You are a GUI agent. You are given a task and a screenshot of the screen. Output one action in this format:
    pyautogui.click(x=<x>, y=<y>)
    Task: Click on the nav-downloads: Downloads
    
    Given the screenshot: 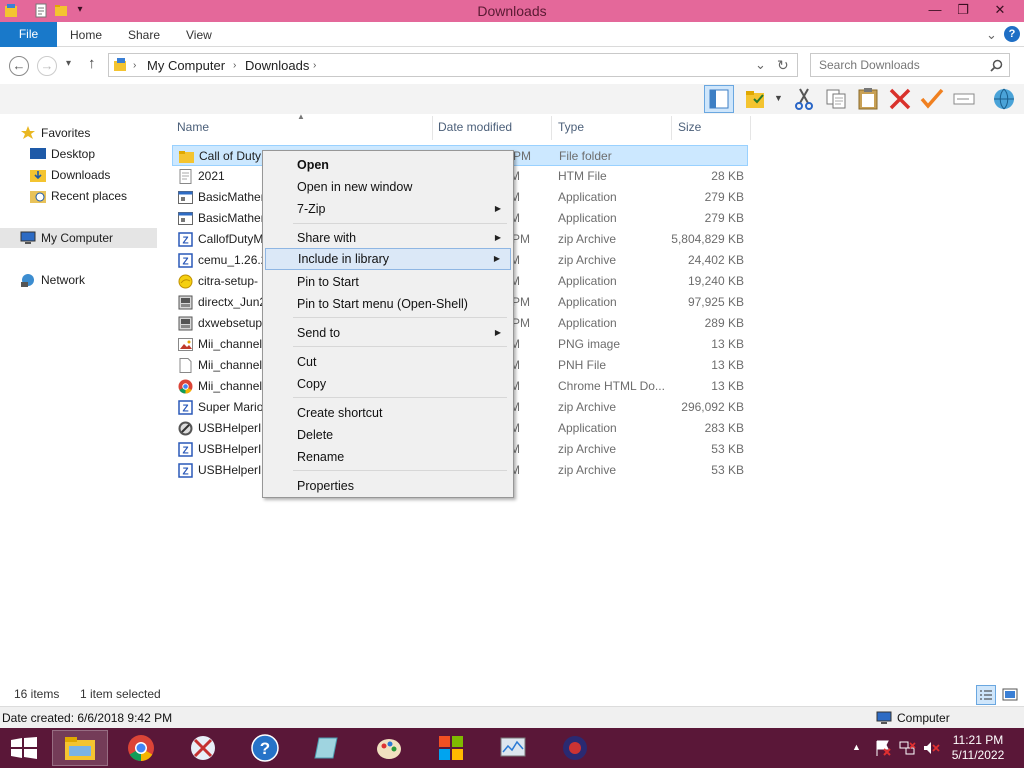 What is the action you would take?
    pyautogui.click(x=93, y=175)
    